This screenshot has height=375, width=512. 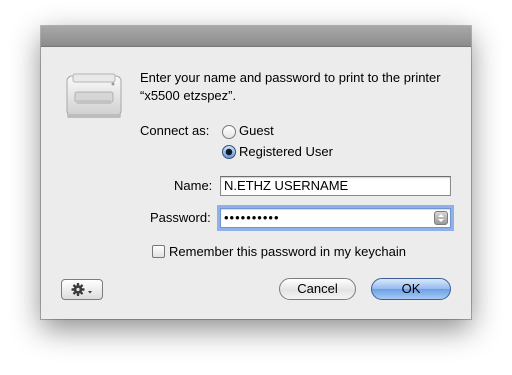 I want to click on key-icon, so click(x=441, y=218).